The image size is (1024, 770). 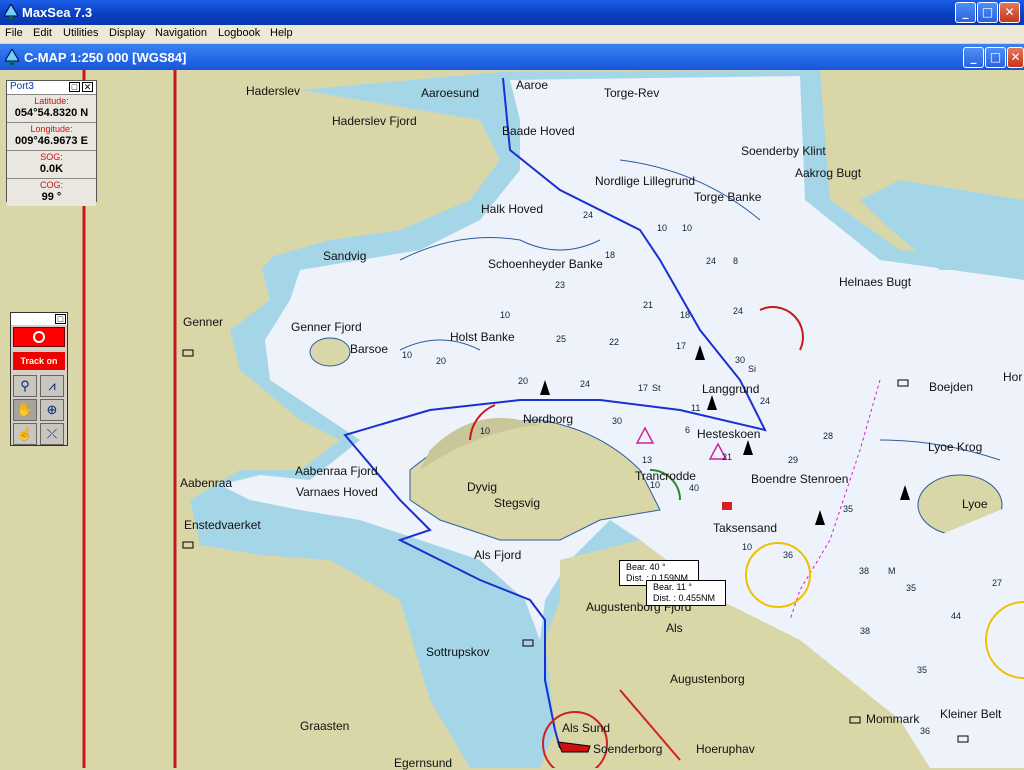 I want to click on bearing-value: Bear. 11 °, so click(x=672, y=587).